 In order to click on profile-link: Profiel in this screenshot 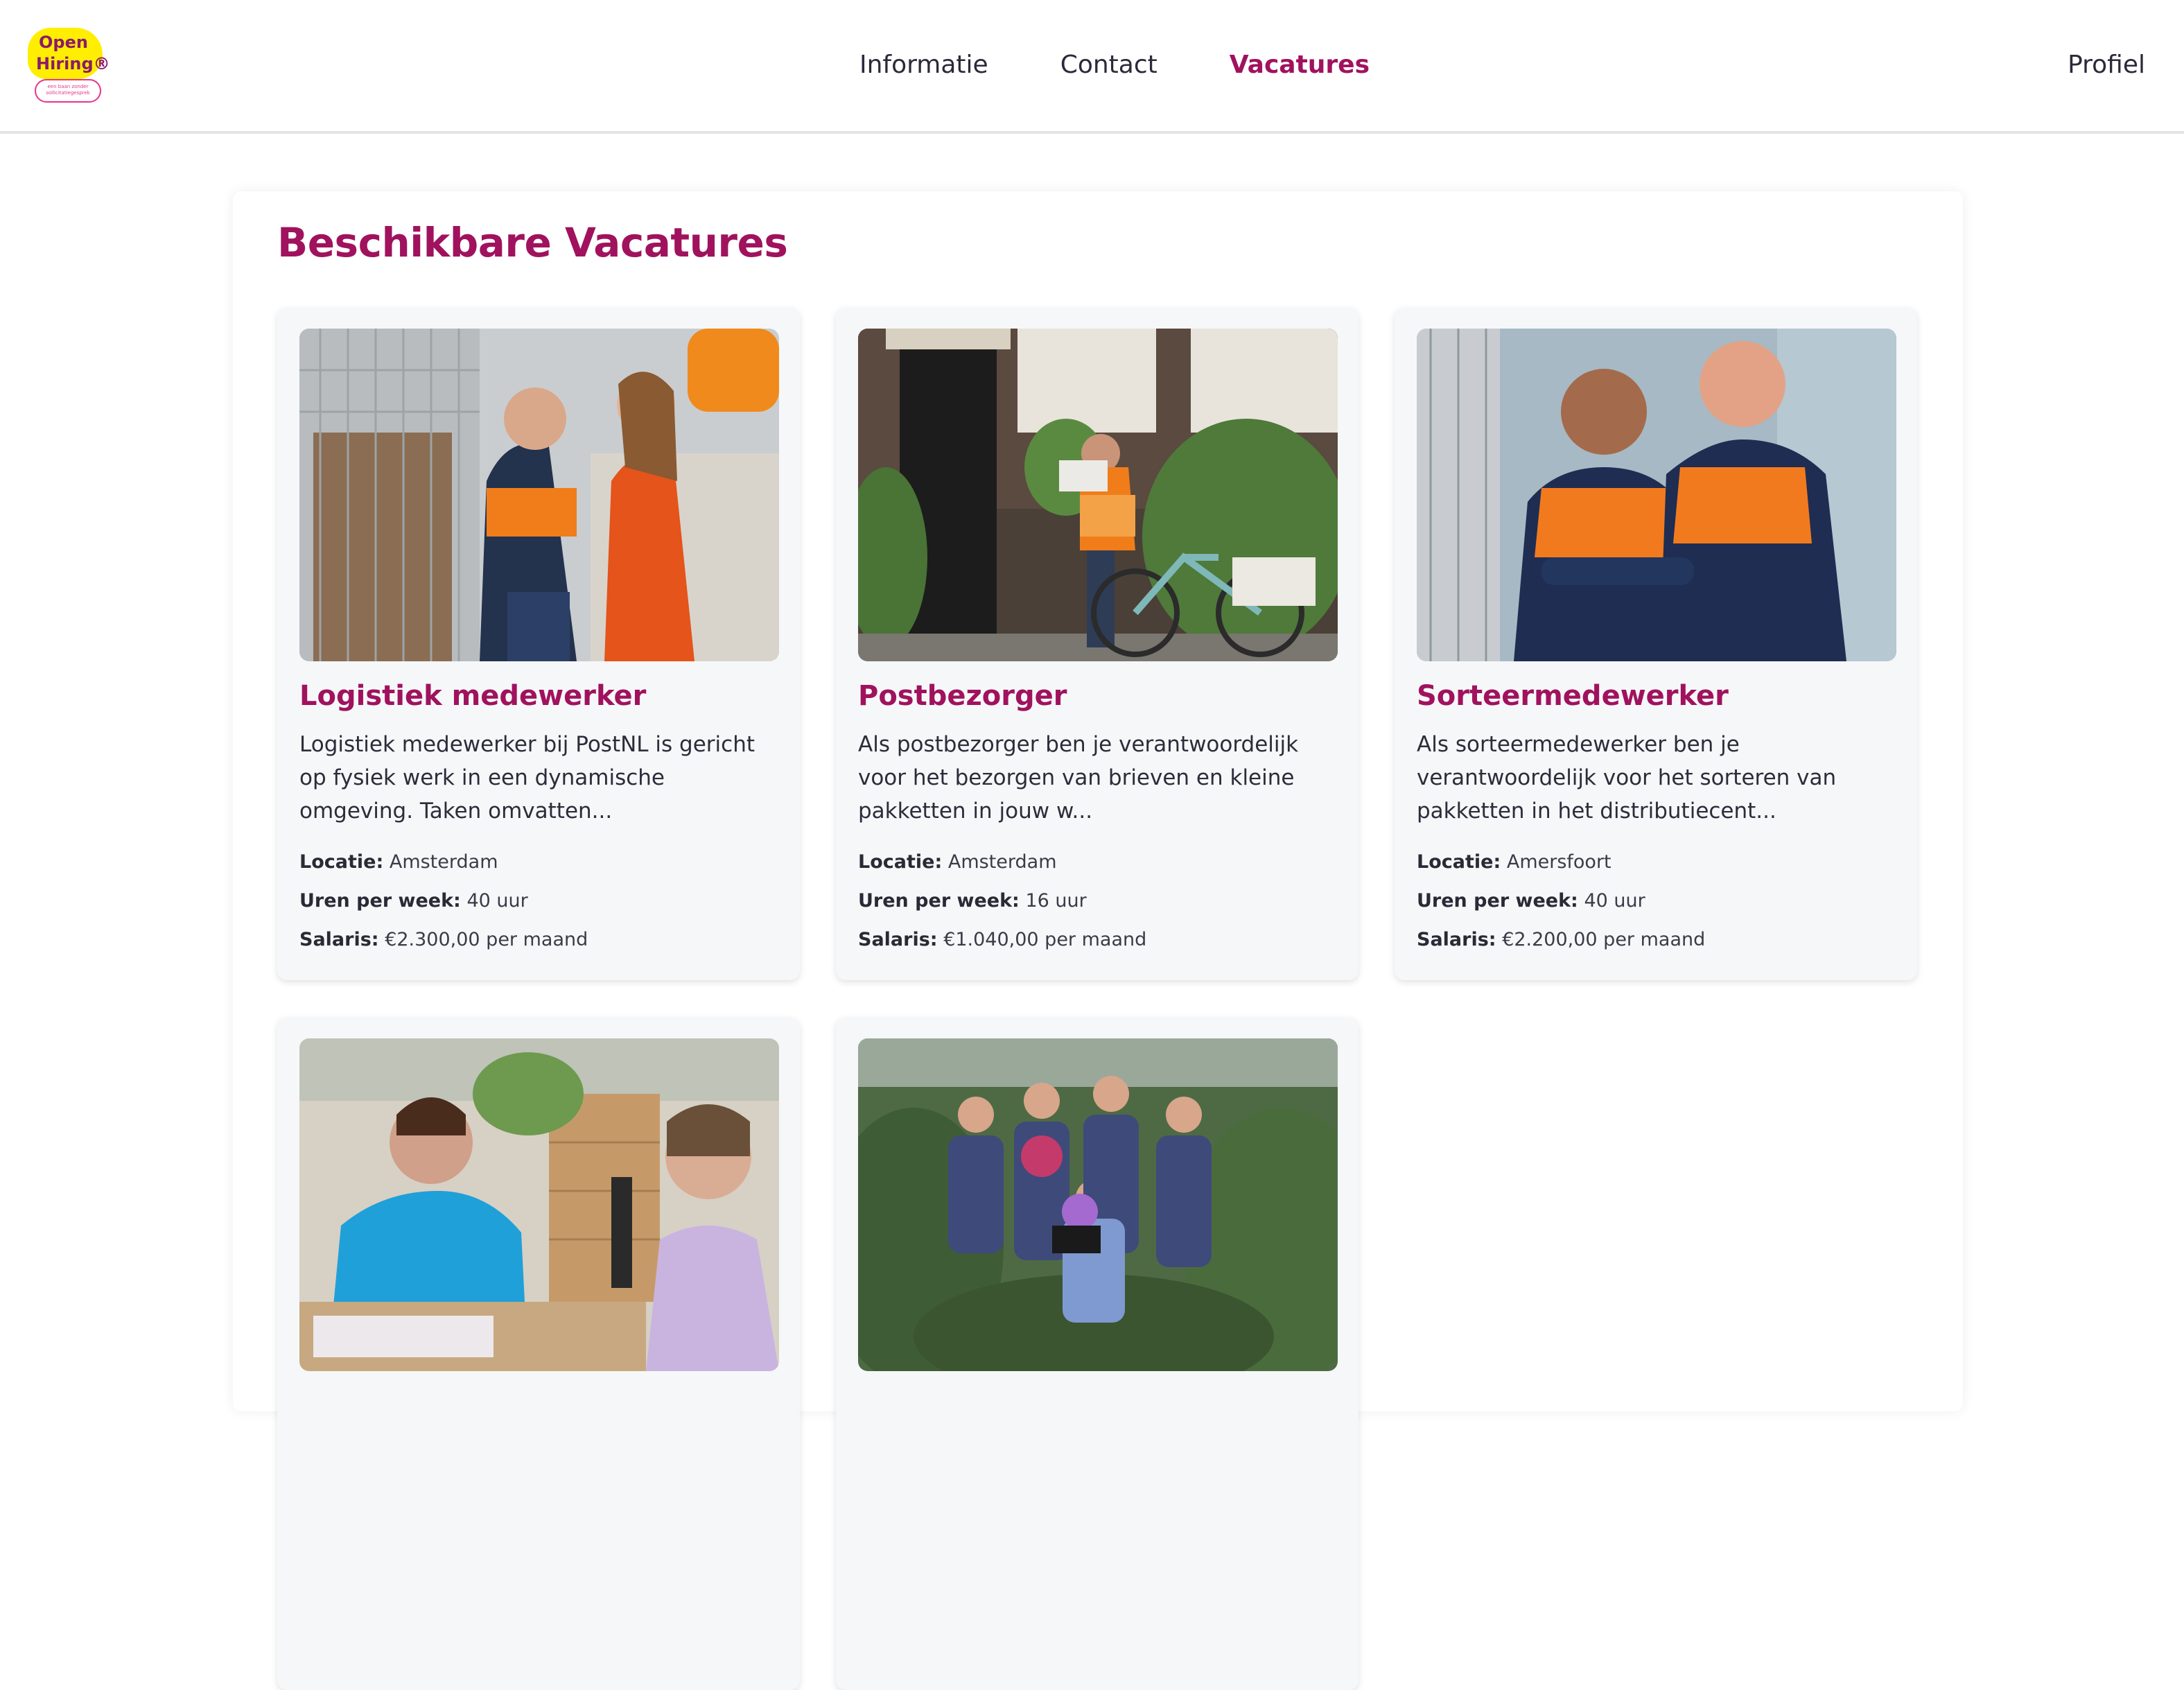, I will do `click(2106, 65)`.